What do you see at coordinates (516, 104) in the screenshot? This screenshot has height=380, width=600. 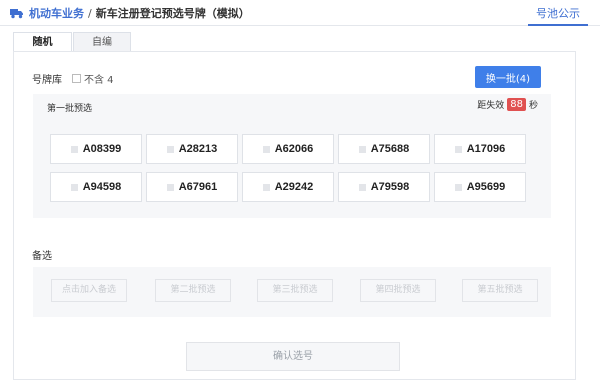 I see `timer-badge: 88` at bounding box center [516, 104].